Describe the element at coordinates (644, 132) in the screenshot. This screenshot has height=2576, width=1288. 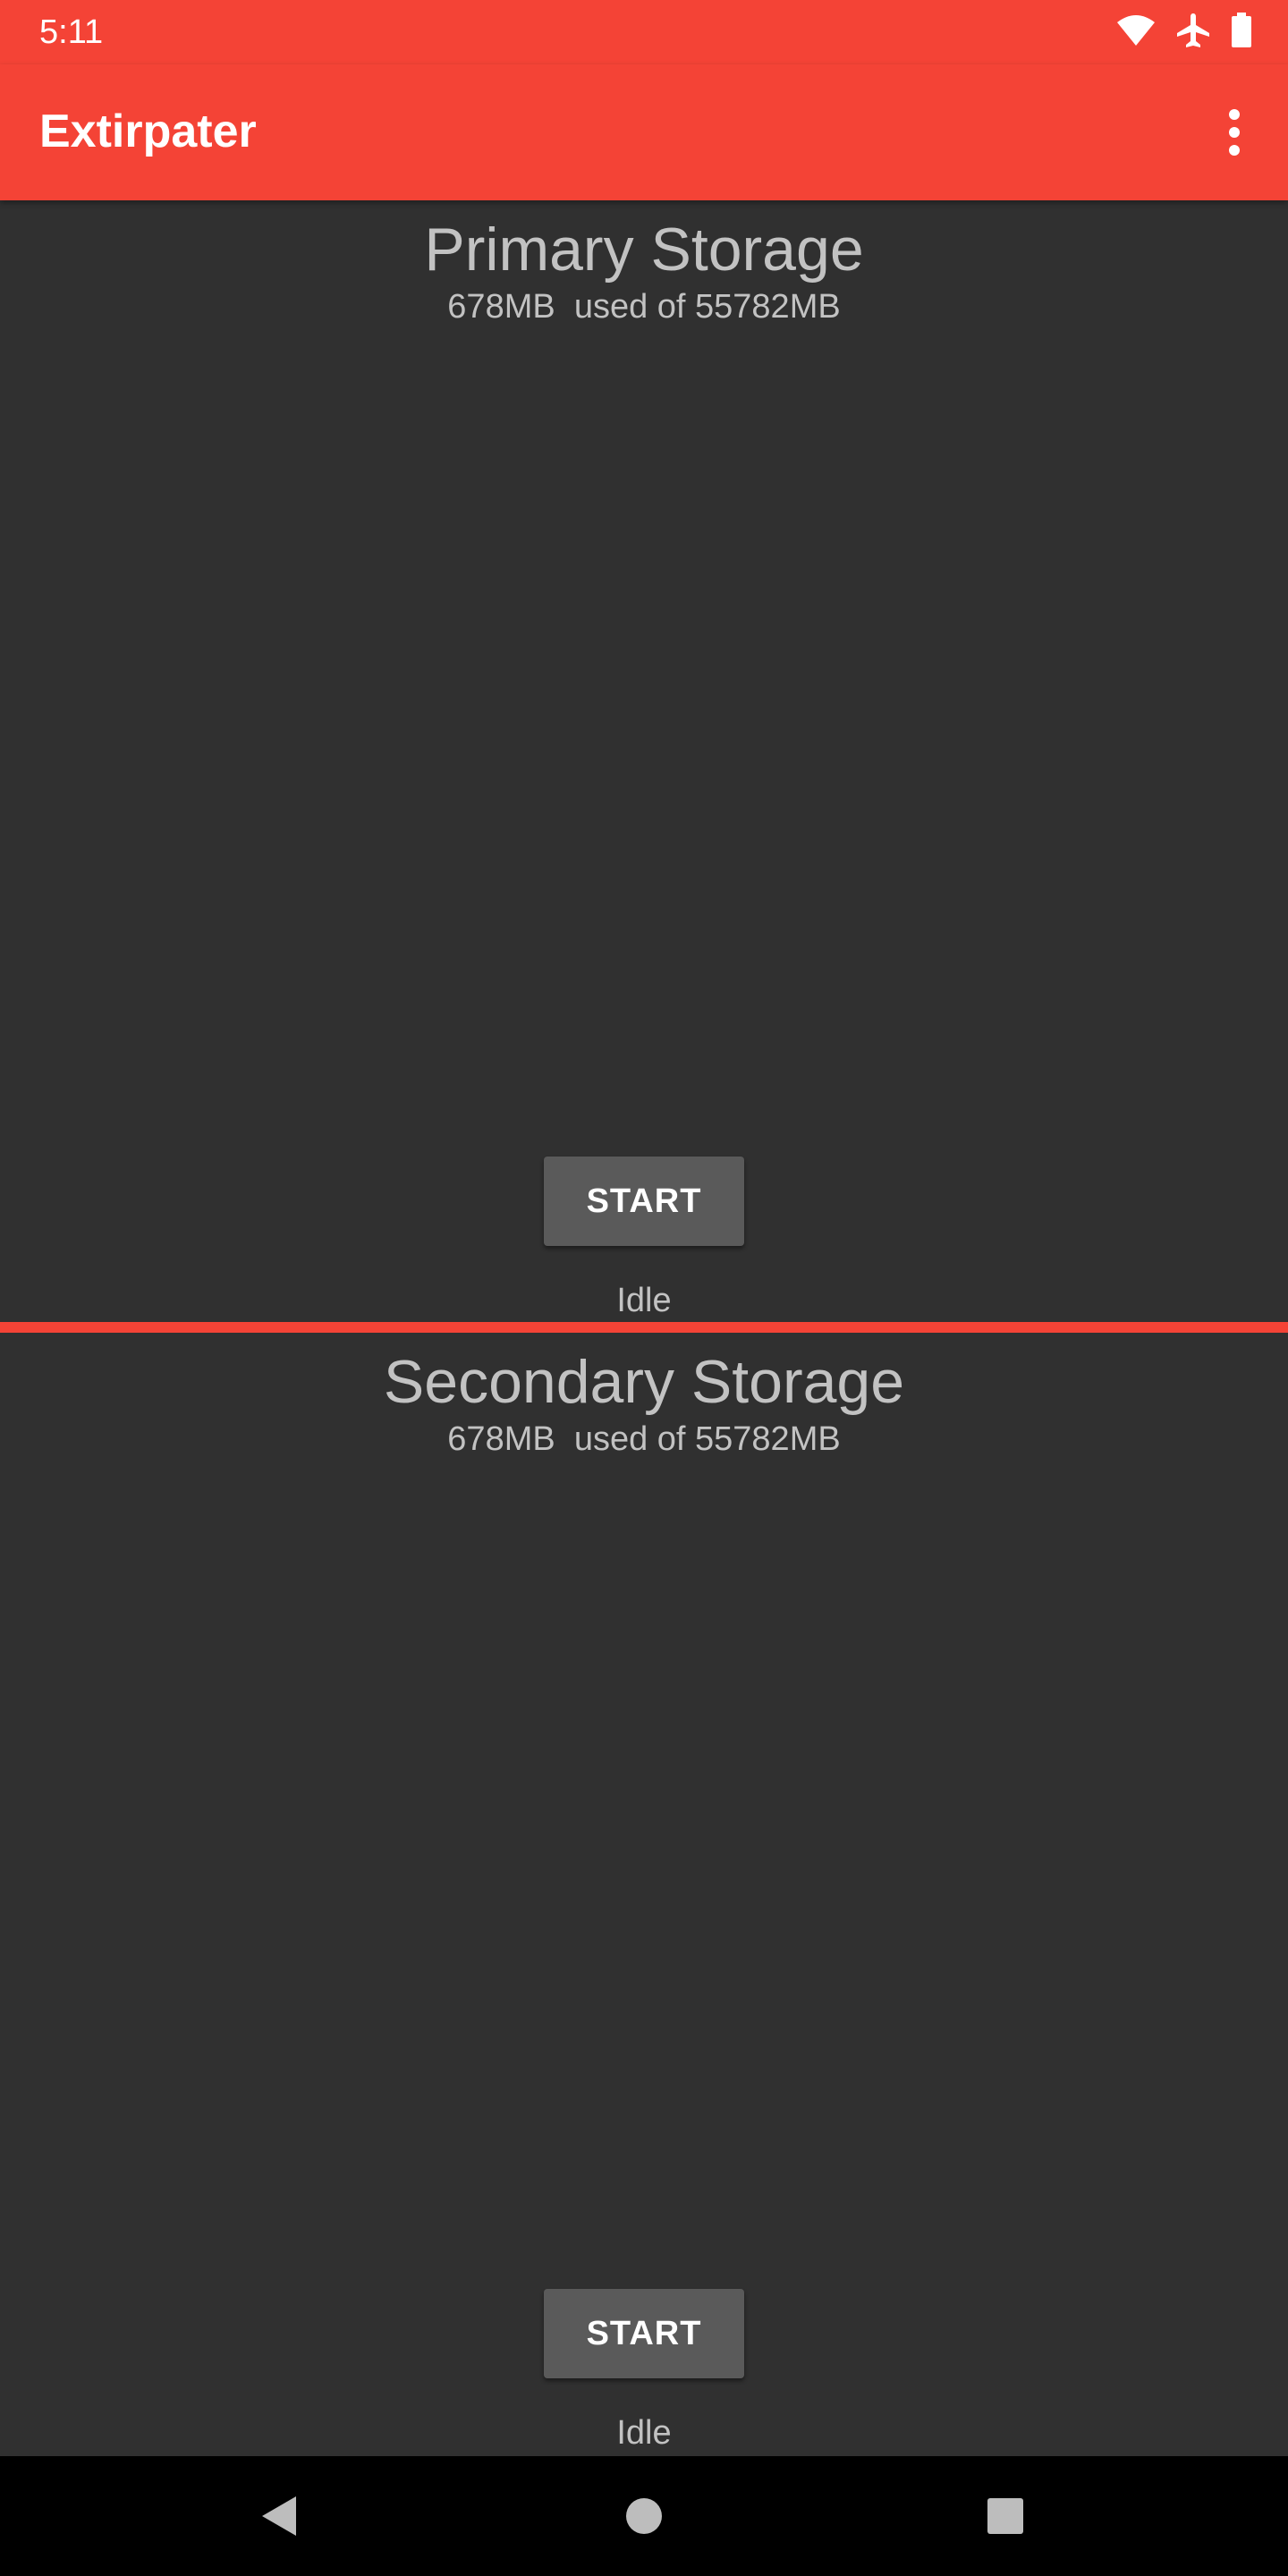
I see `app-bar: Extirpater` at that location.